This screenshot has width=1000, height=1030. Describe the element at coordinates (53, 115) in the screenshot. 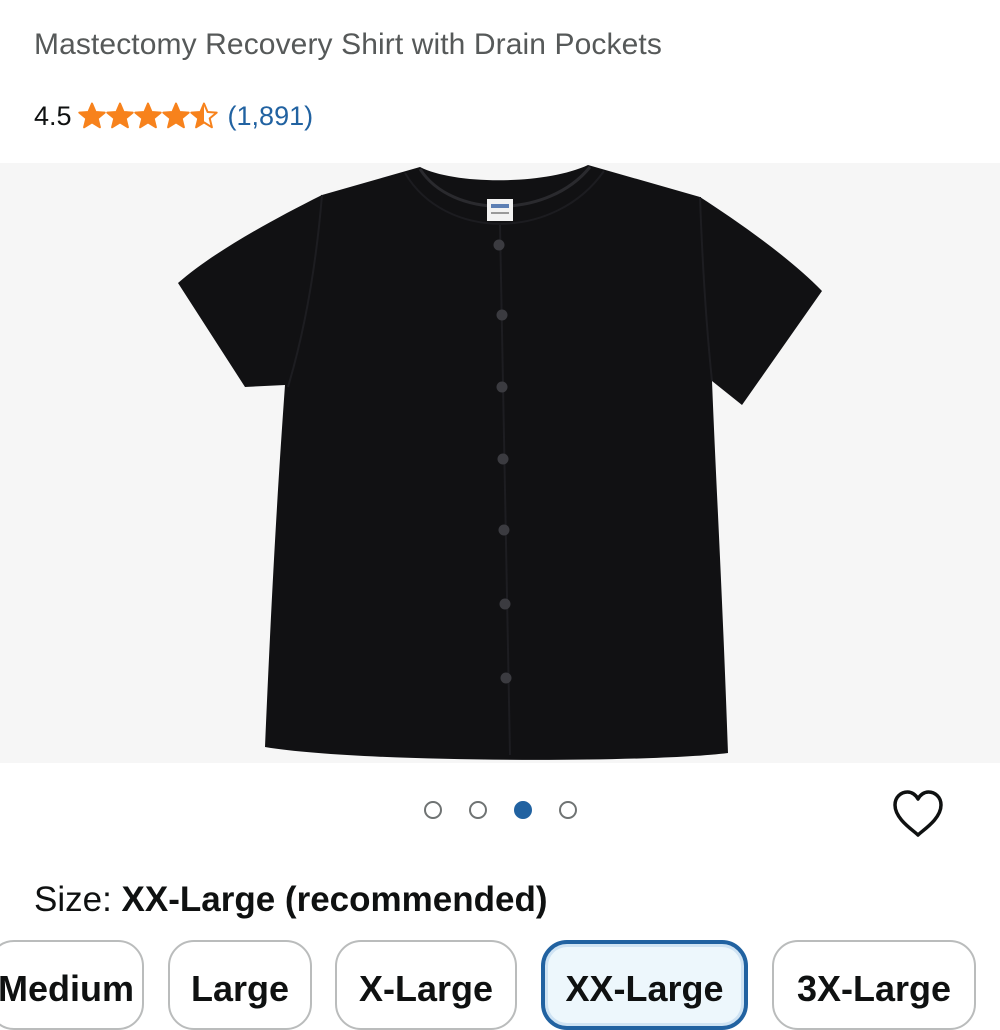

I see `rating-value: 4.5` at that location.